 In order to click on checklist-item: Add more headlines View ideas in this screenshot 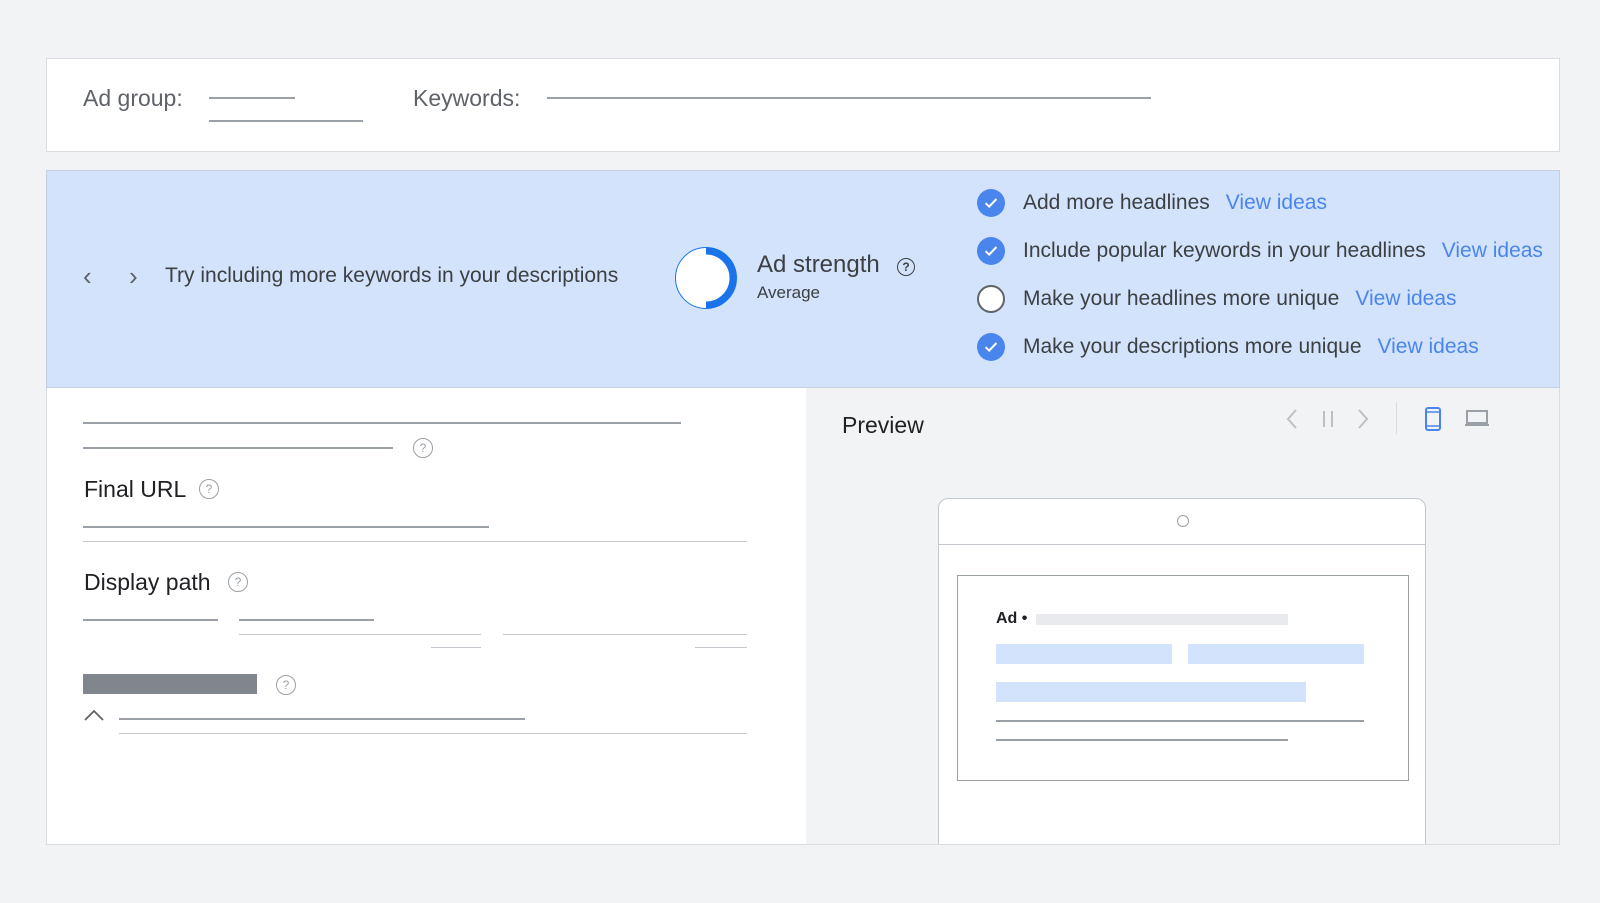, I will do `click(1152, 203)`.